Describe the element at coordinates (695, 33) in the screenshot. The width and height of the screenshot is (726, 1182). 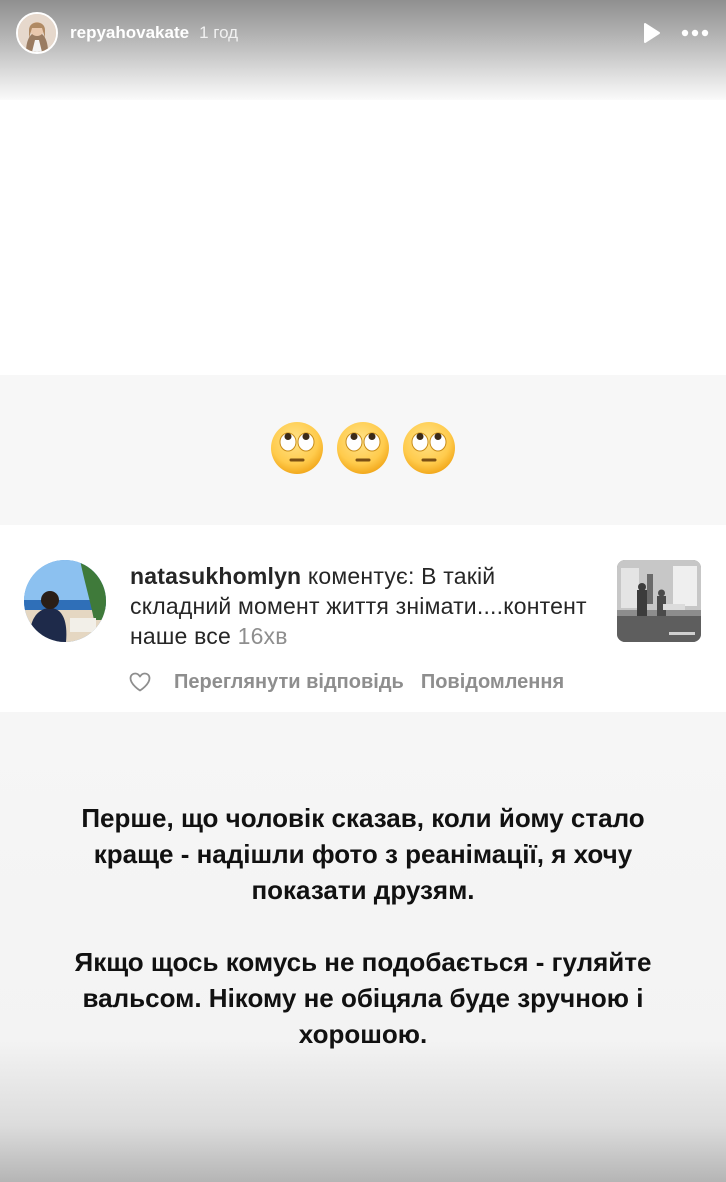
I see `more-options-icon` at that location.